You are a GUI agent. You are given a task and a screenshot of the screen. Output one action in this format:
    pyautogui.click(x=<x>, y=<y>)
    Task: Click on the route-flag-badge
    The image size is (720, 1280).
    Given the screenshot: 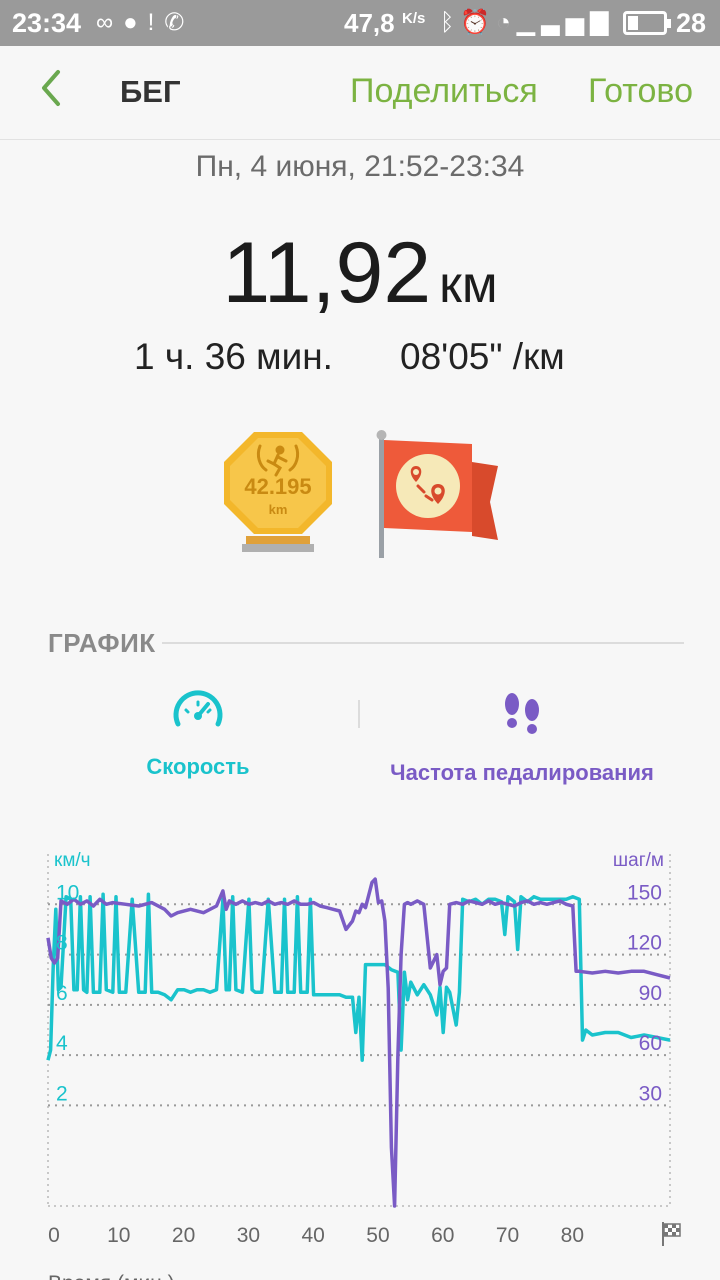 What is the action you would take?
    pyautogui.click(x=436, y=494)
    